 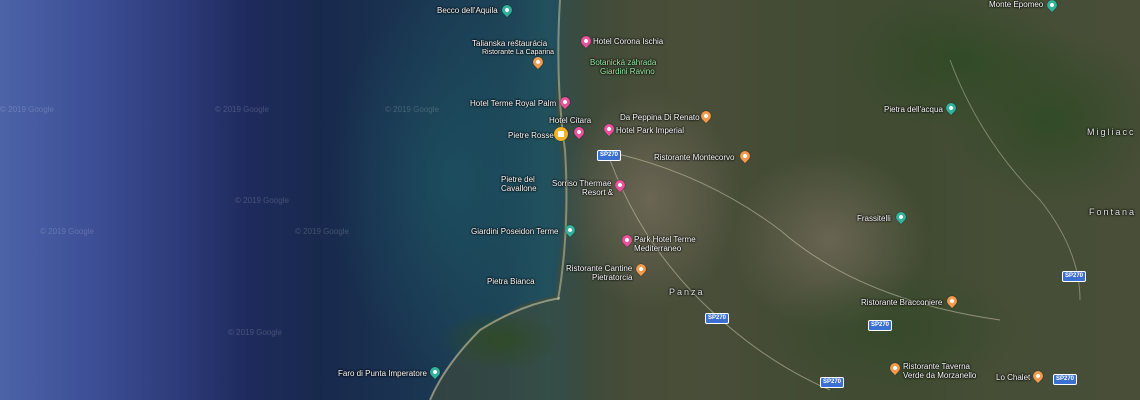 What do you see at coordinates (657, 248) in the screenshot?
I see `place-label: Mediterraneo` at bounding box center [657, 248].